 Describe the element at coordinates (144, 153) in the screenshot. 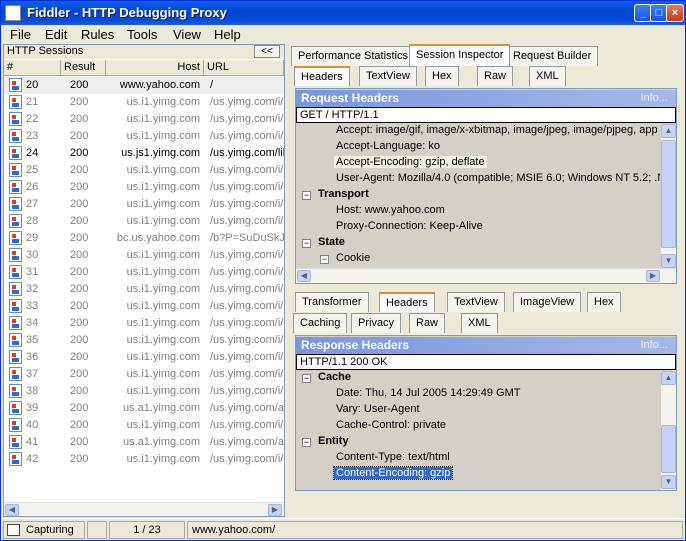

I see `session-row: 24 200 us.js1.yimg.com/us.yimg.com/lib` at that location.